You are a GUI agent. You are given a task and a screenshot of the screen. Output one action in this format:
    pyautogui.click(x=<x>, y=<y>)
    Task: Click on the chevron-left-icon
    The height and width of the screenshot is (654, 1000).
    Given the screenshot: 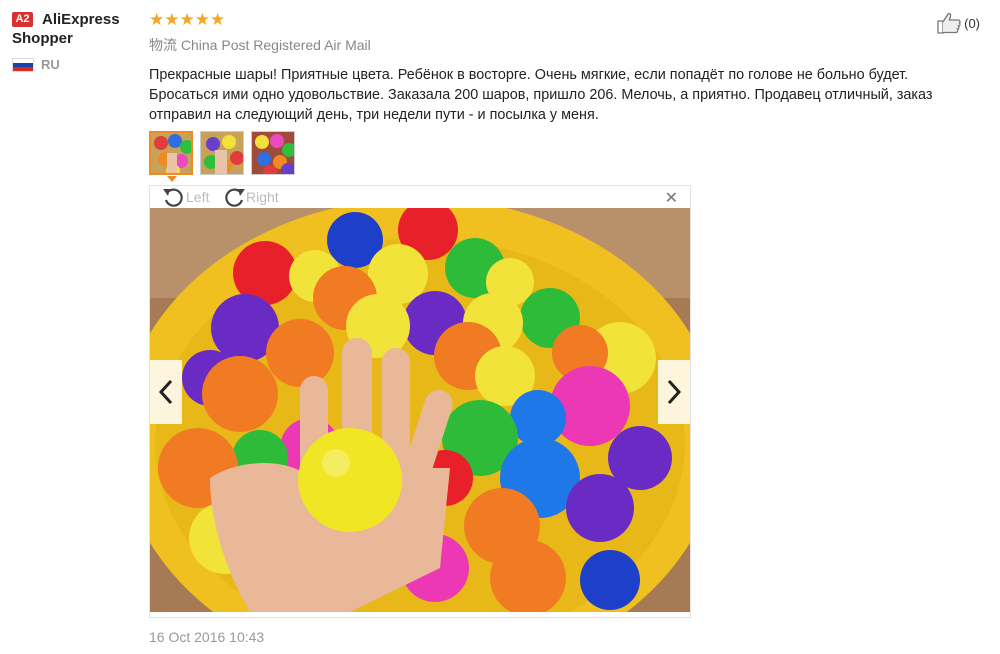 What is the action you would take?
    pyautogui.click(x=165, y=392)
    